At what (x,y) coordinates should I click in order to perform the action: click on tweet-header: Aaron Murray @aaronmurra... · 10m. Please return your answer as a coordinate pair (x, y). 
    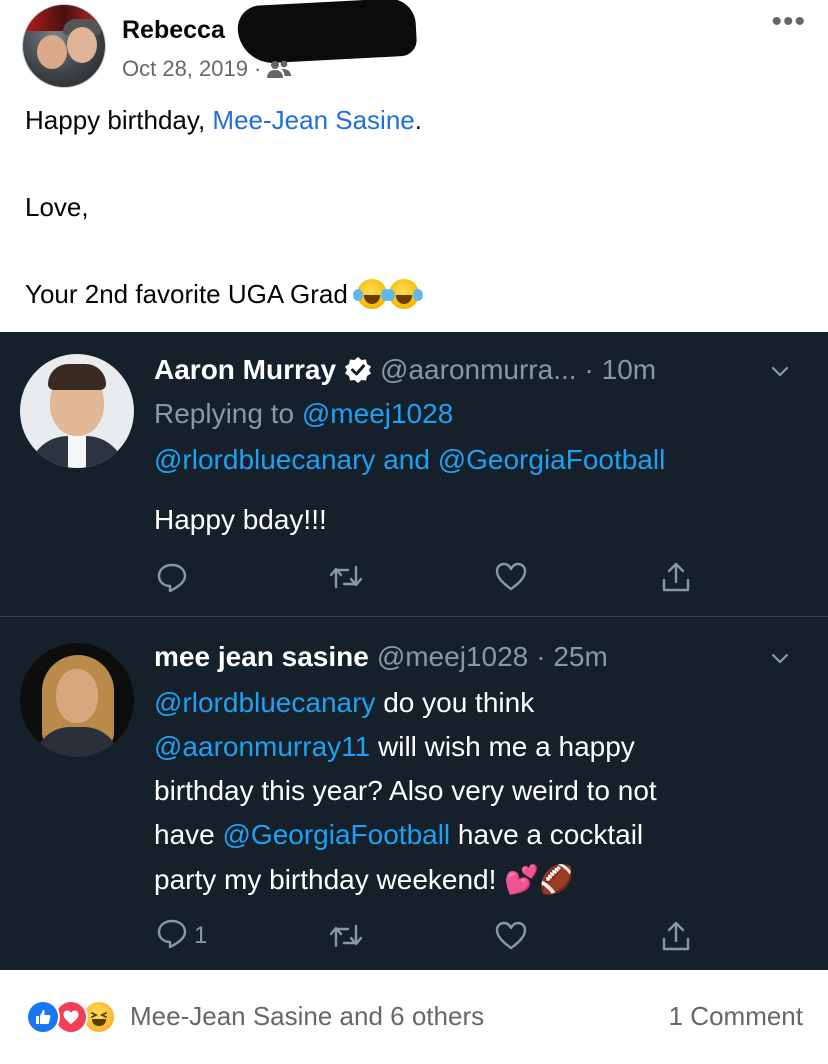
    Looking at the image, I should click on (405, 370).